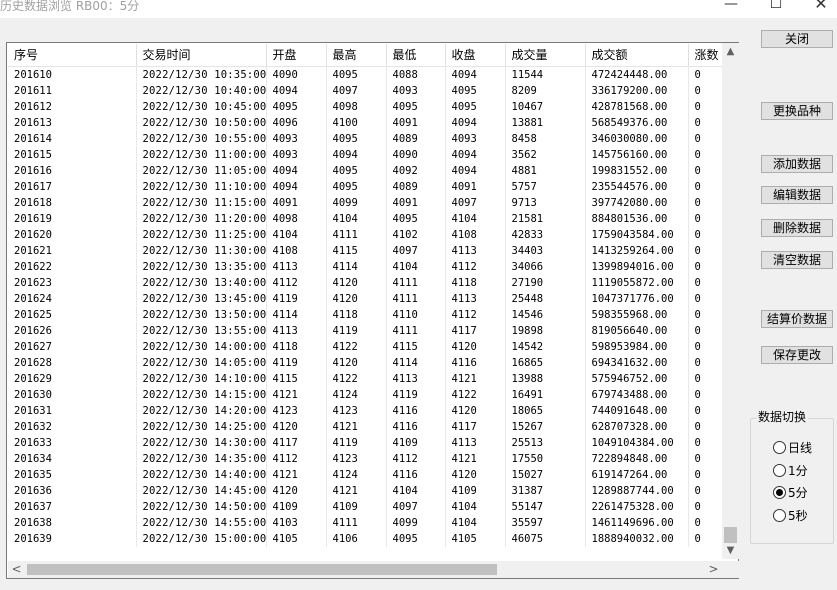  I want to click on table-cell: 2022/12/30 10:35:00, so click(201, 74).